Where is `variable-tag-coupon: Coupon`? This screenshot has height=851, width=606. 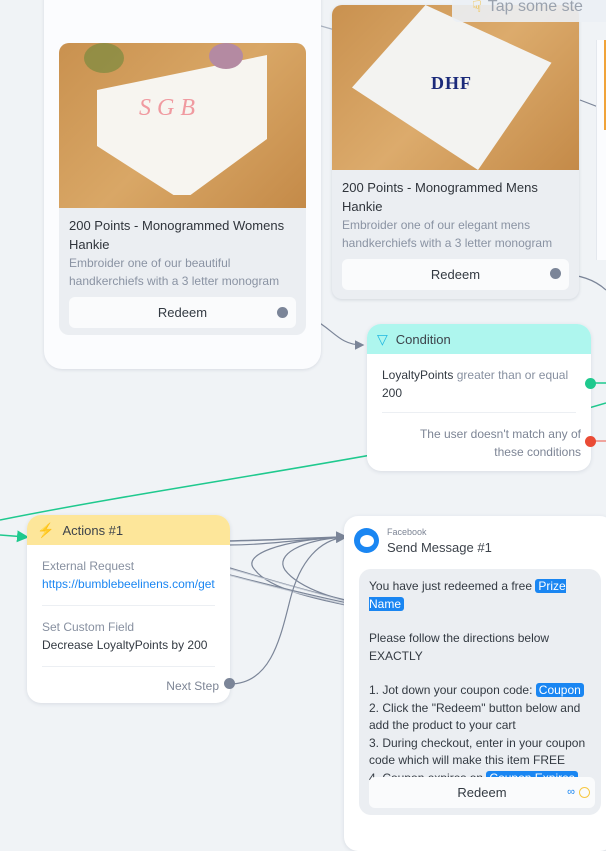 variable-tag-coupon: Coupon is located at coordinates (559, 690).